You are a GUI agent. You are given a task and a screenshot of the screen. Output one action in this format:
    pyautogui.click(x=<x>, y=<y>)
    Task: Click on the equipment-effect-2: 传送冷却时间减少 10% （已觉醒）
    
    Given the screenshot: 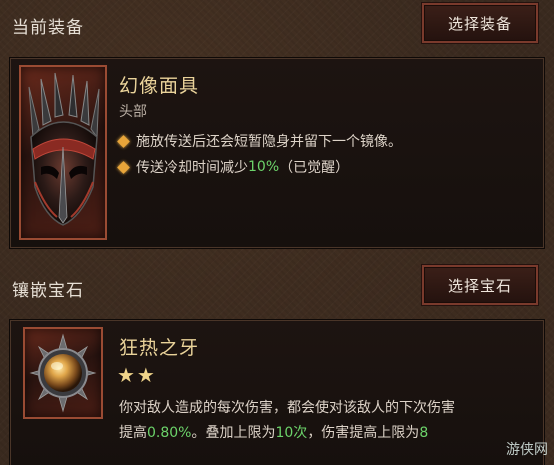 What is the action you would take?
    pyautogui.click(x=233, y=167)
    